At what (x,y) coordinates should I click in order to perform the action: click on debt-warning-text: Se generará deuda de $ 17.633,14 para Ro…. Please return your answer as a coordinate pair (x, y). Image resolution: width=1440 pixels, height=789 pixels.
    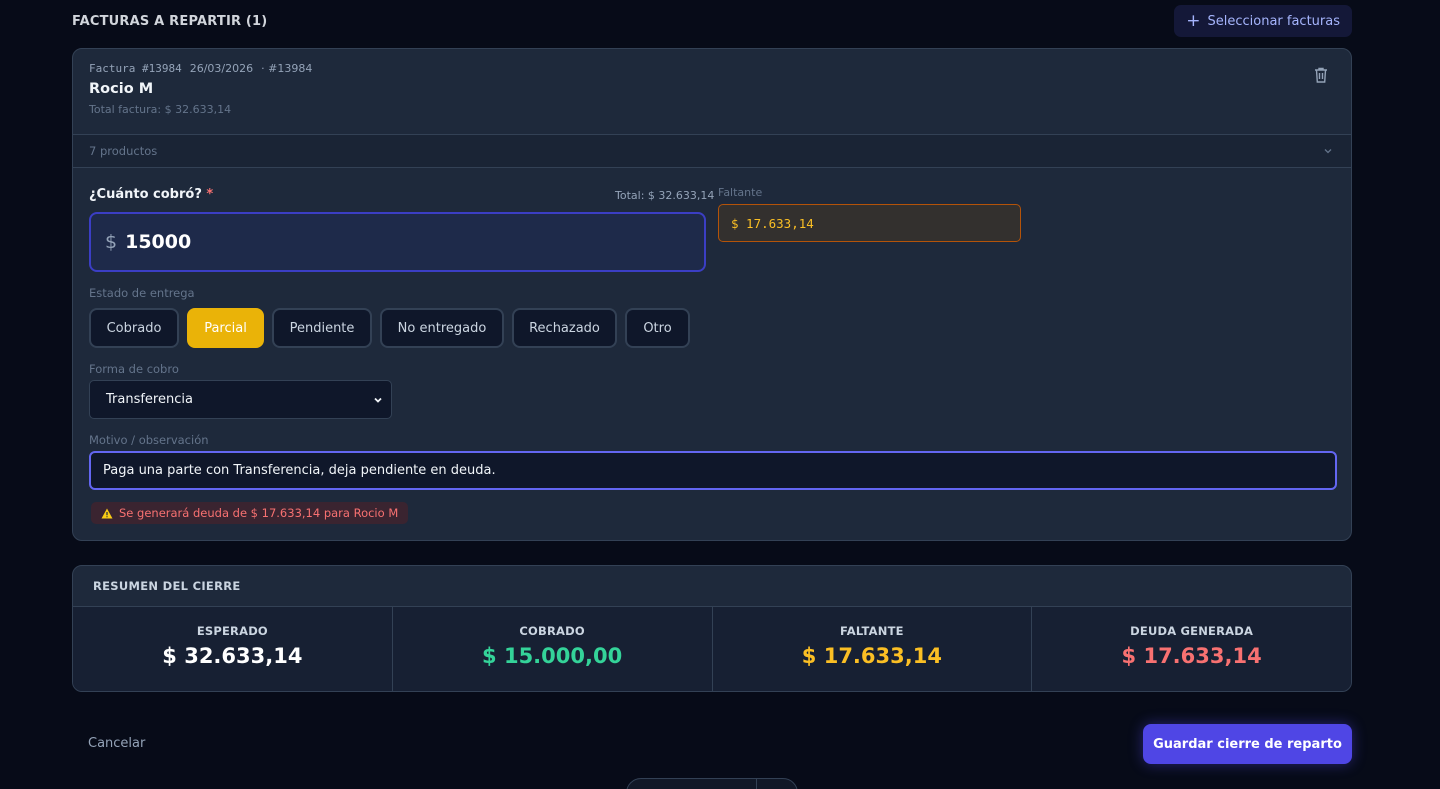
    Looking at the image, I should click on (259, 513).